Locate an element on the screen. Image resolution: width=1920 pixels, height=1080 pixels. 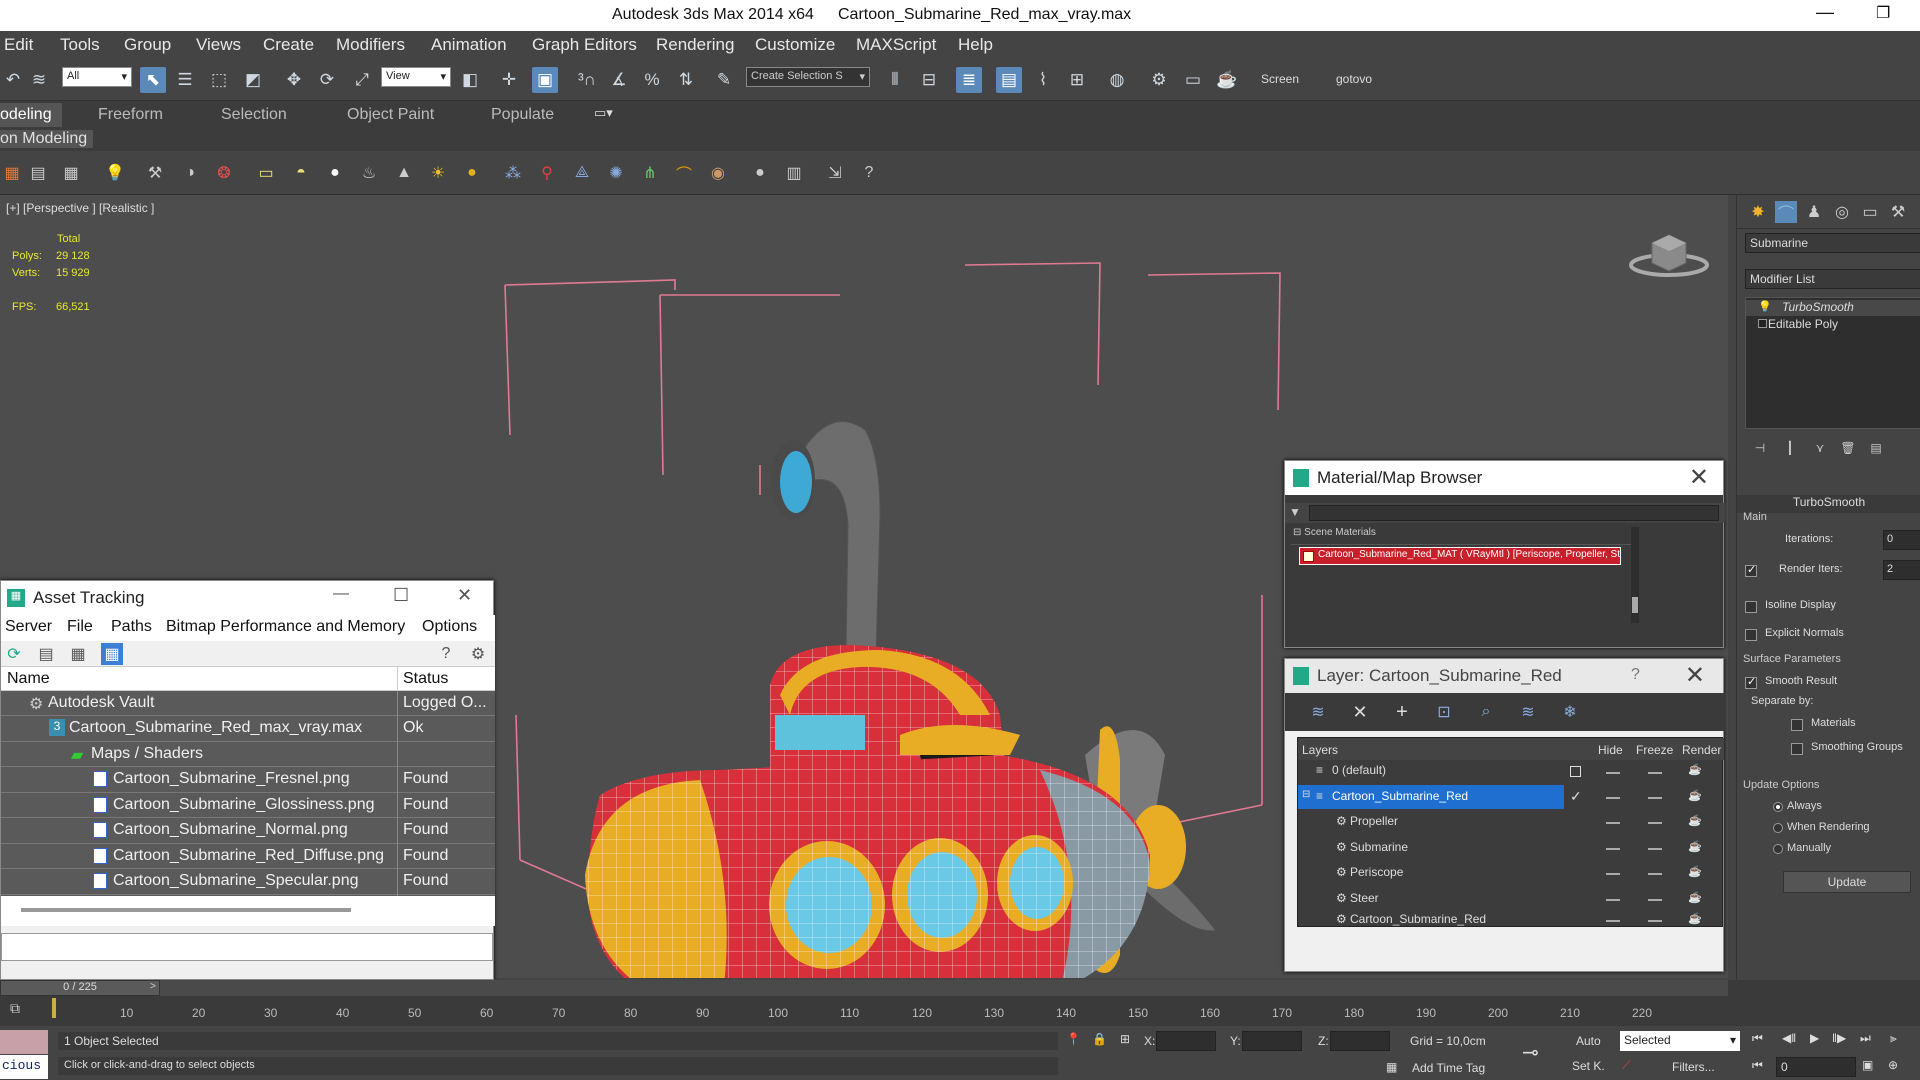
asset-help-icon: ? is located at coordinates (446, 654).